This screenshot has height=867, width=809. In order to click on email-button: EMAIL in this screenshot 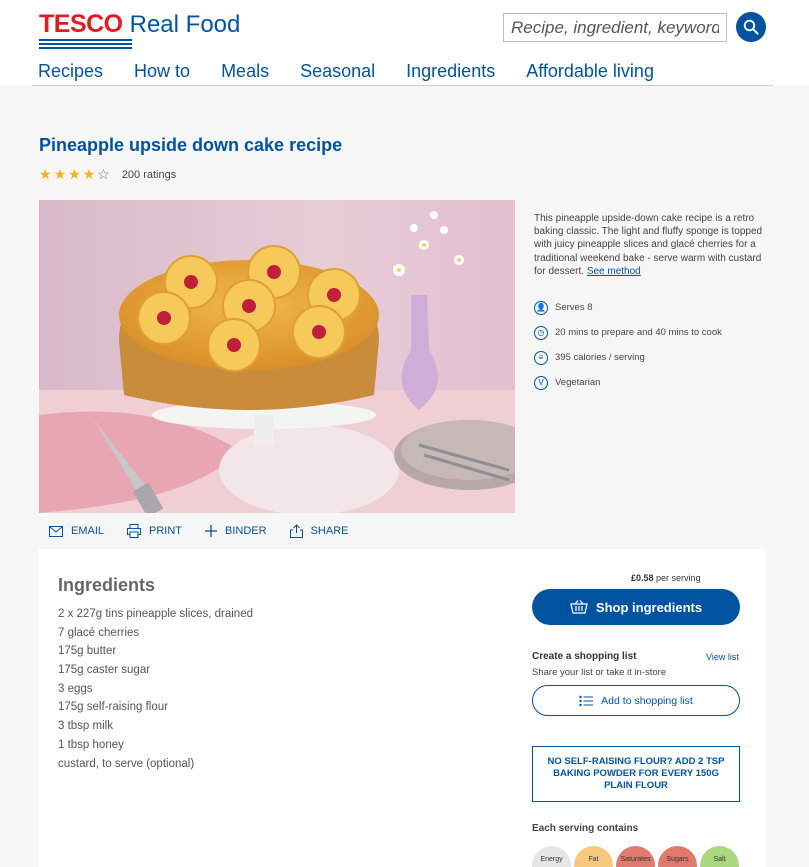, I will do `click(76, 531)`.